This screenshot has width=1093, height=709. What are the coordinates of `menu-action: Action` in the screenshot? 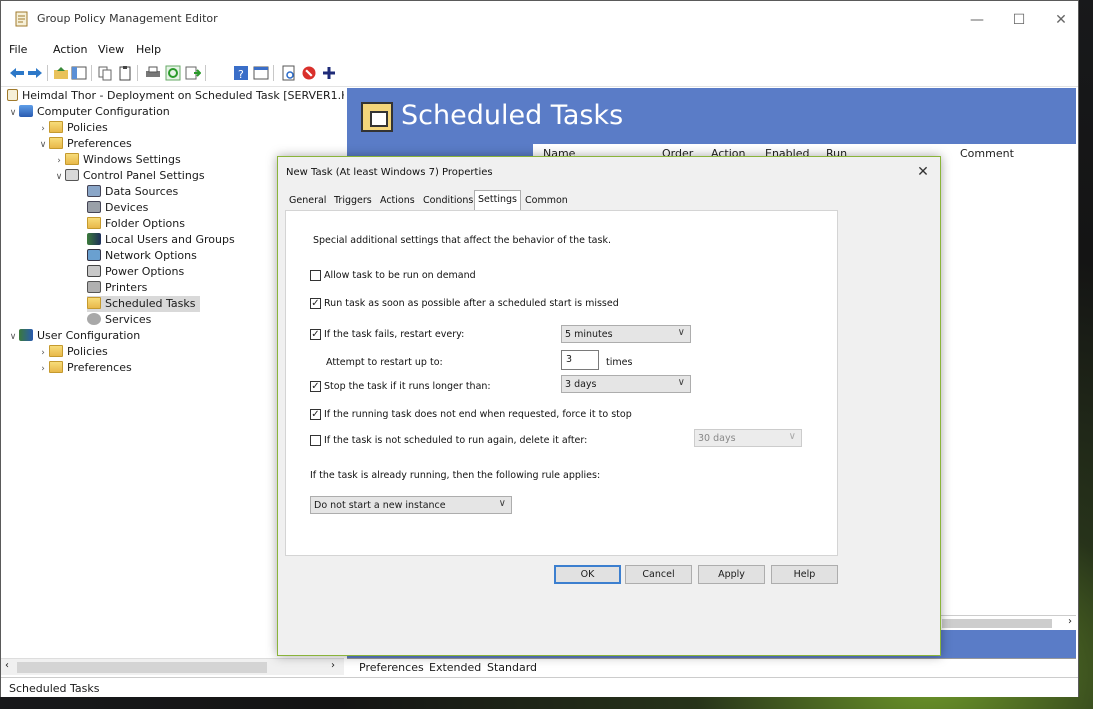 It's located at (70, 49).